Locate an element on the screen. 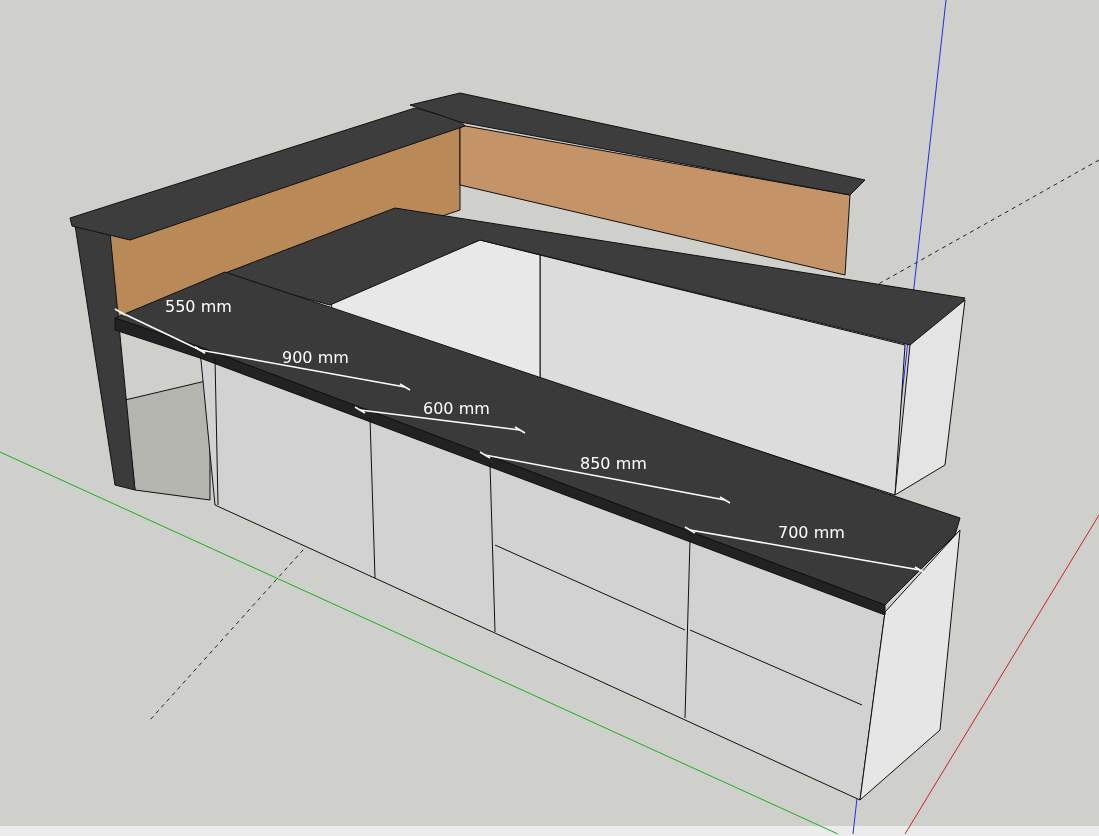  dimension-label: 850 mm is located at coordinates (613, 464).